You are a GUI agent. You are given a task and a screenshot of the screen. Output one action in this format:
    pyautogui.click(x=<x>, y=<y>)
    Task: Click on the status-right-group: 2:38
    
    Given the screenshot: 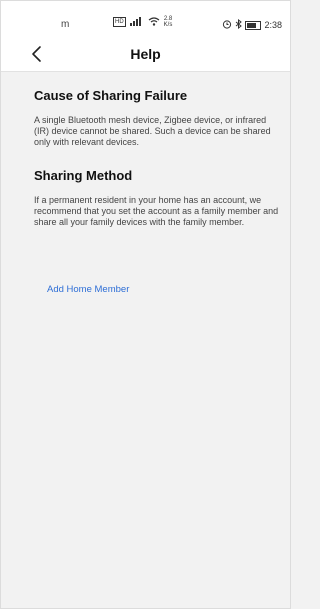 What is the action you would take?
    pyautogui.click(x=252, y=24)
    